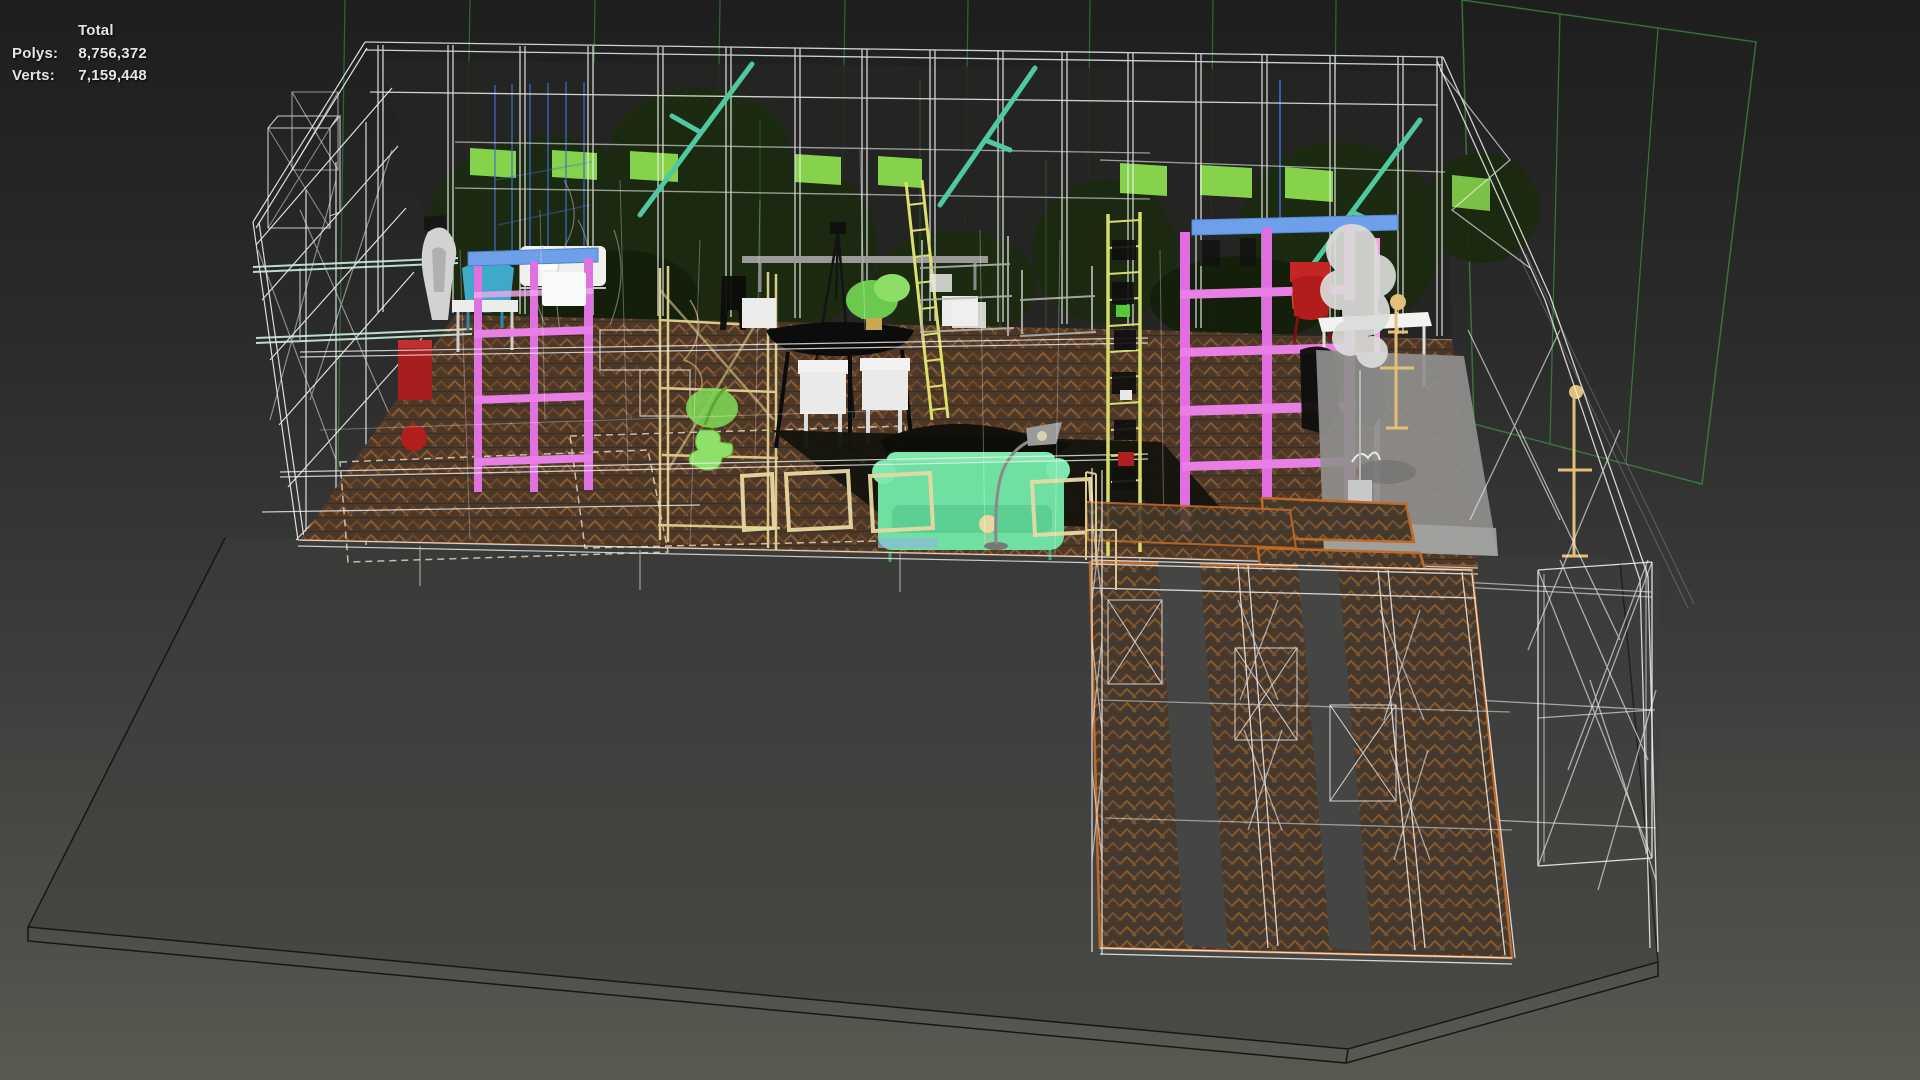  I want to click on mint-green-sofa, so click(971, 507).